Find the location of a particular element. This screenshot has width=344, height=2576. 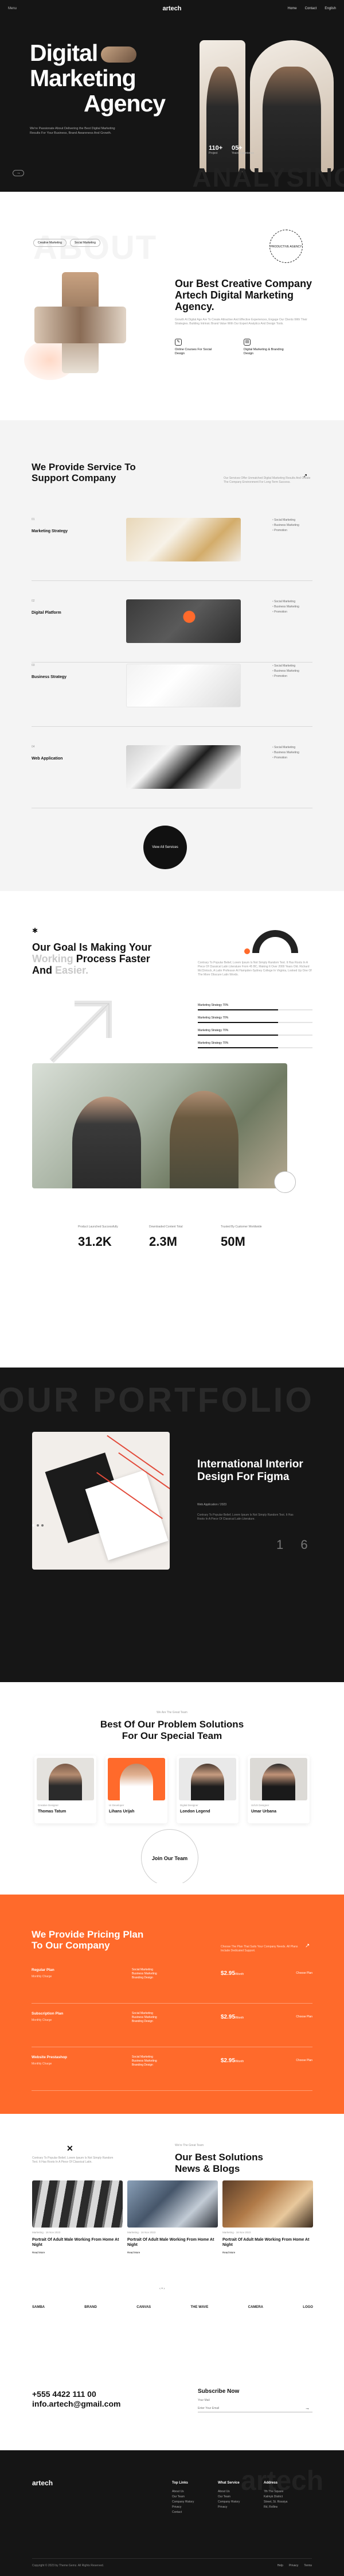

asterisk-icon: ✱ is located at coordinates (35, 931).